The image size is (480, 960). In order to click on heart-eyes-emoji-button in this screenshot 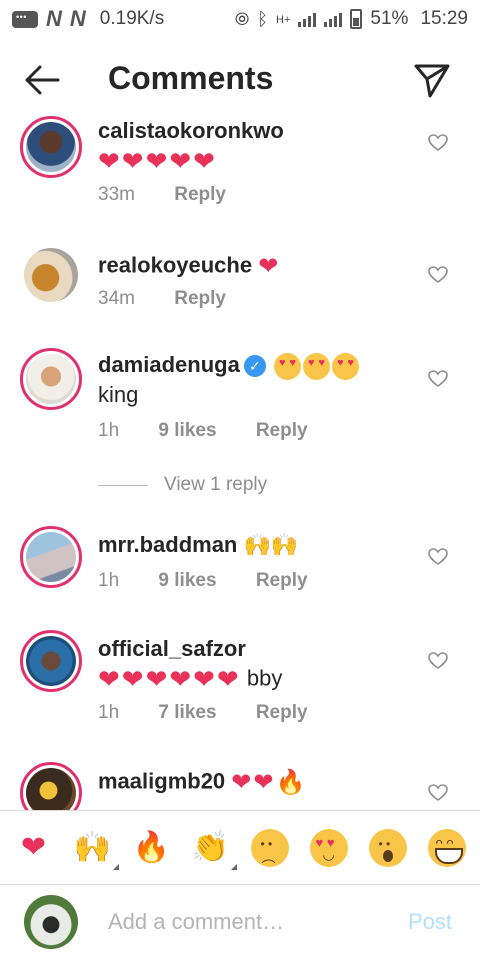, I will do `click(329, 848)`.